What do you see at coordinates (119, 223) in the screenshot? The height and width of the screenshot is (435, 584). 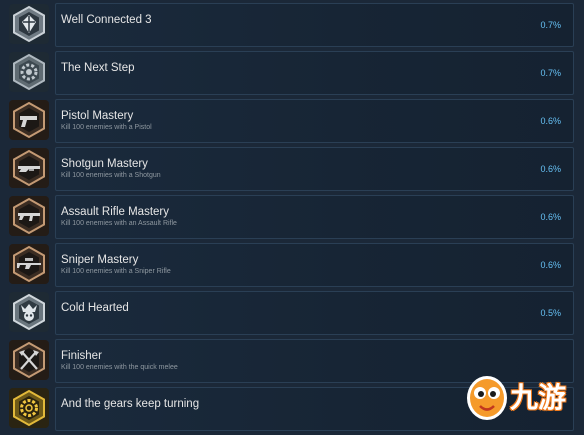 I see `achievement-description: Kill 100 enemies with an Assault Rifle` at bounding box center [119, 223].